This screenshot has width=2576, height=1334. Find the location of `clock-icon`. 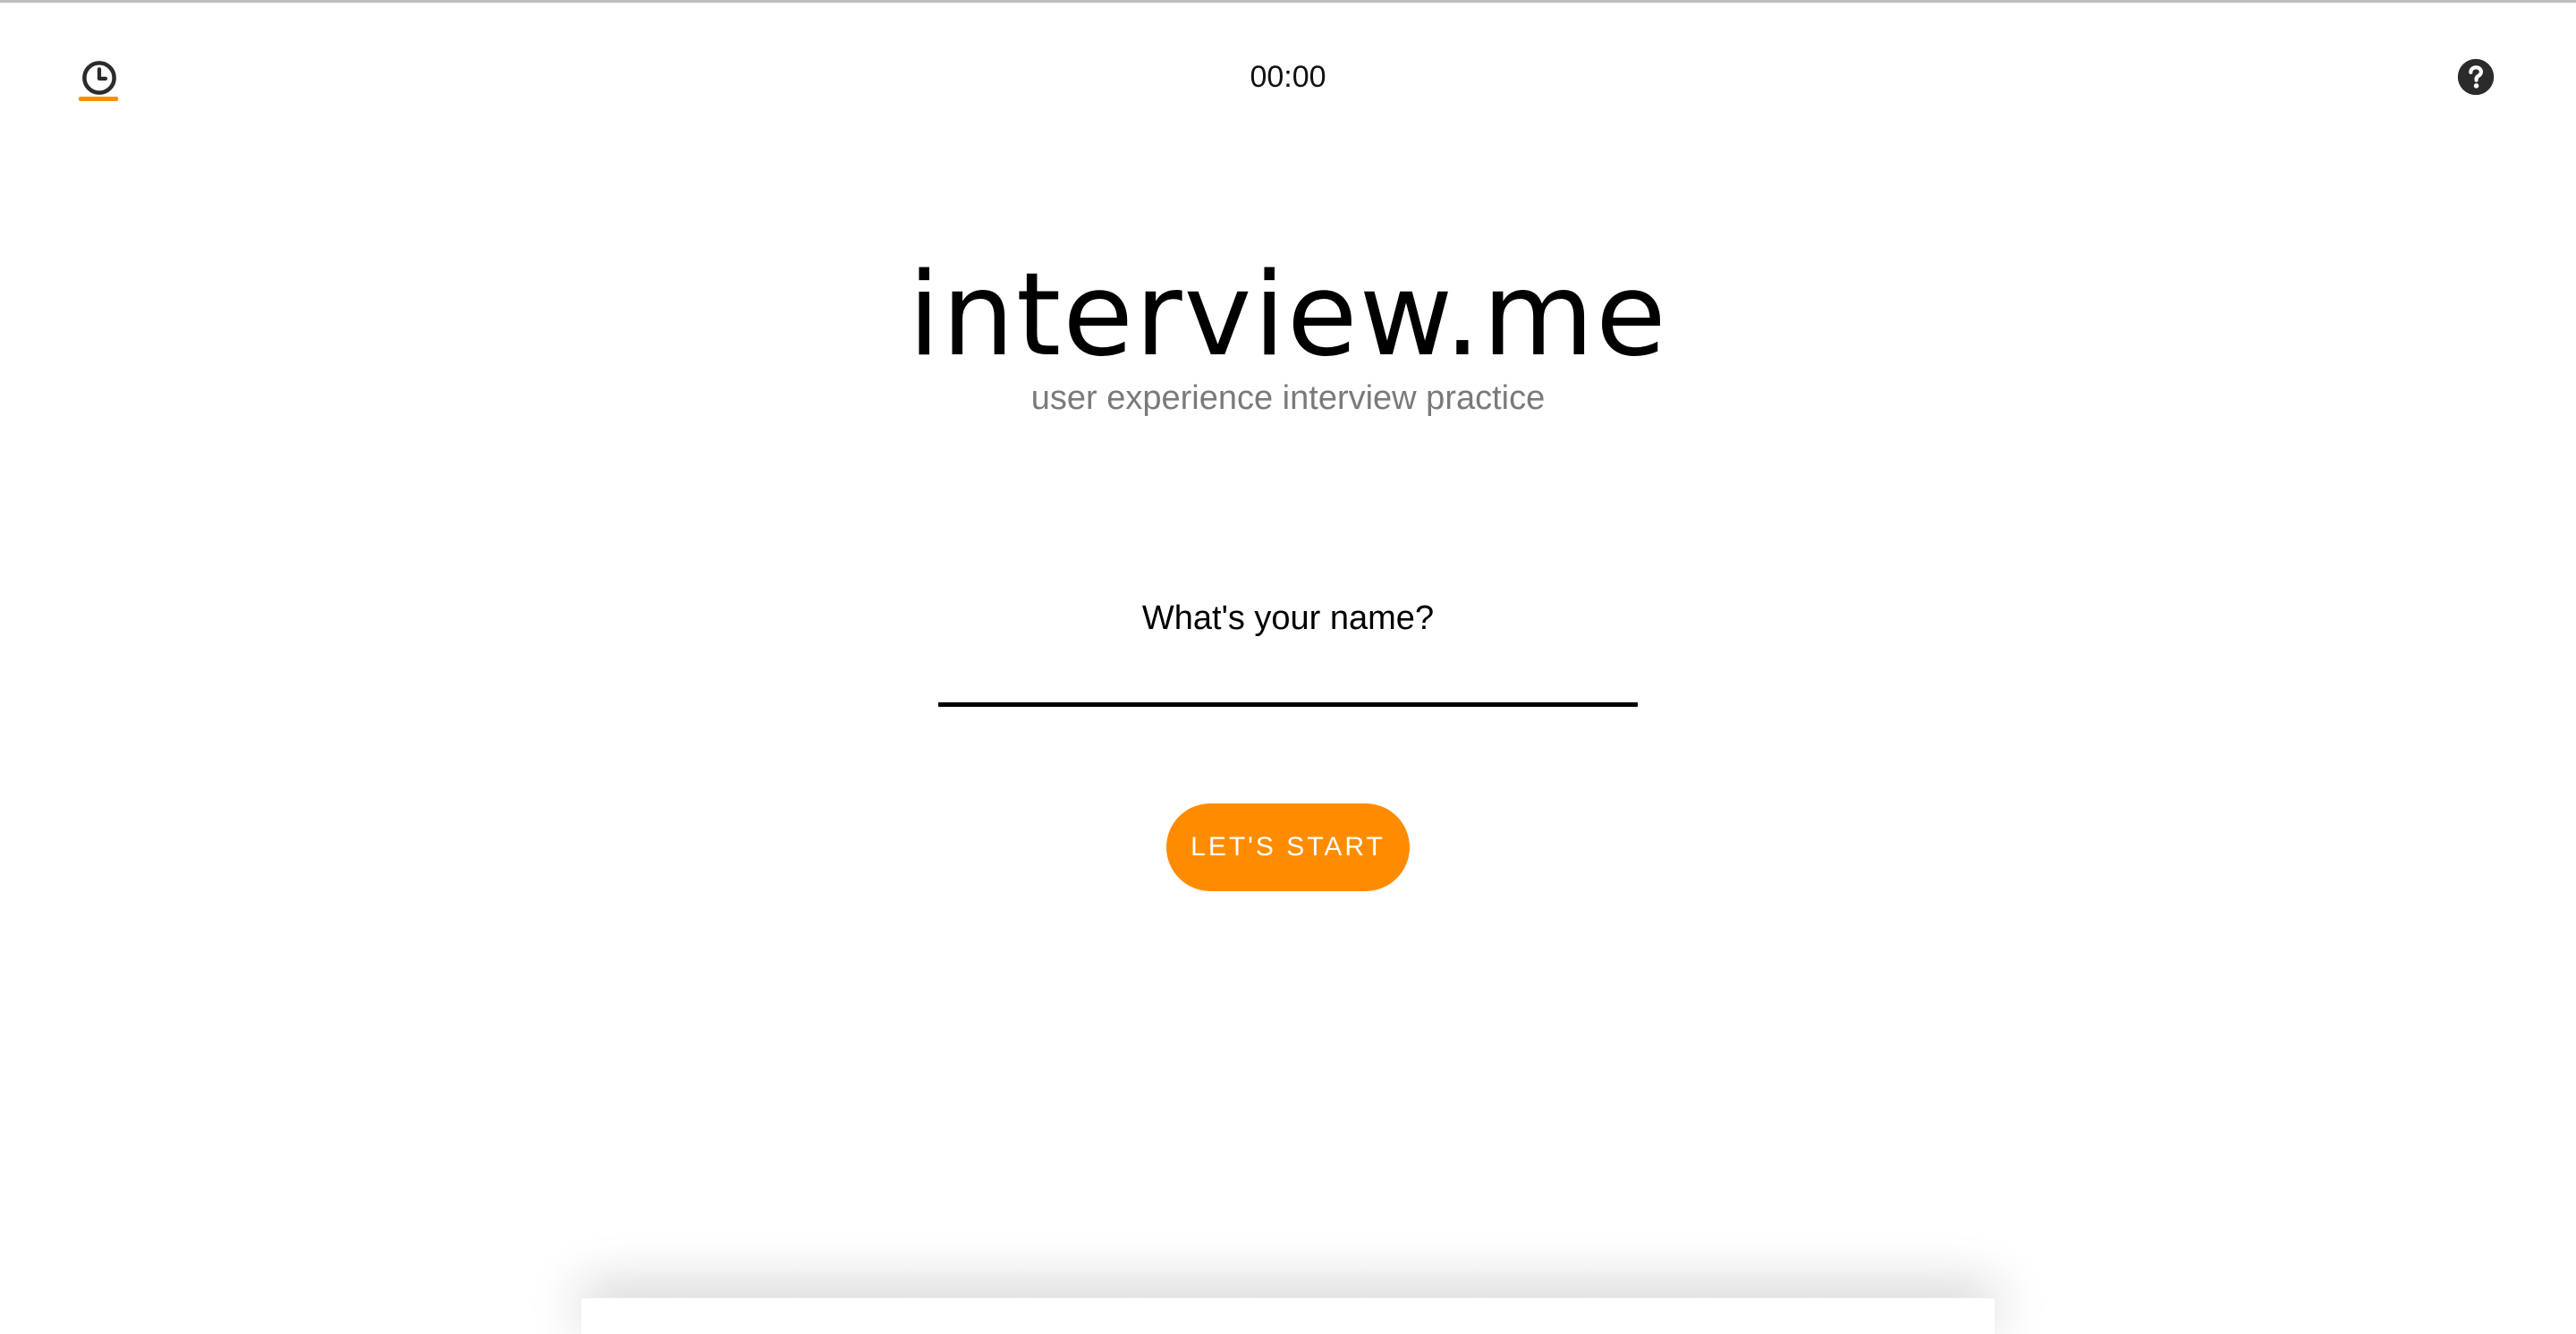

clock-icon is located at coordinates (99, 78).